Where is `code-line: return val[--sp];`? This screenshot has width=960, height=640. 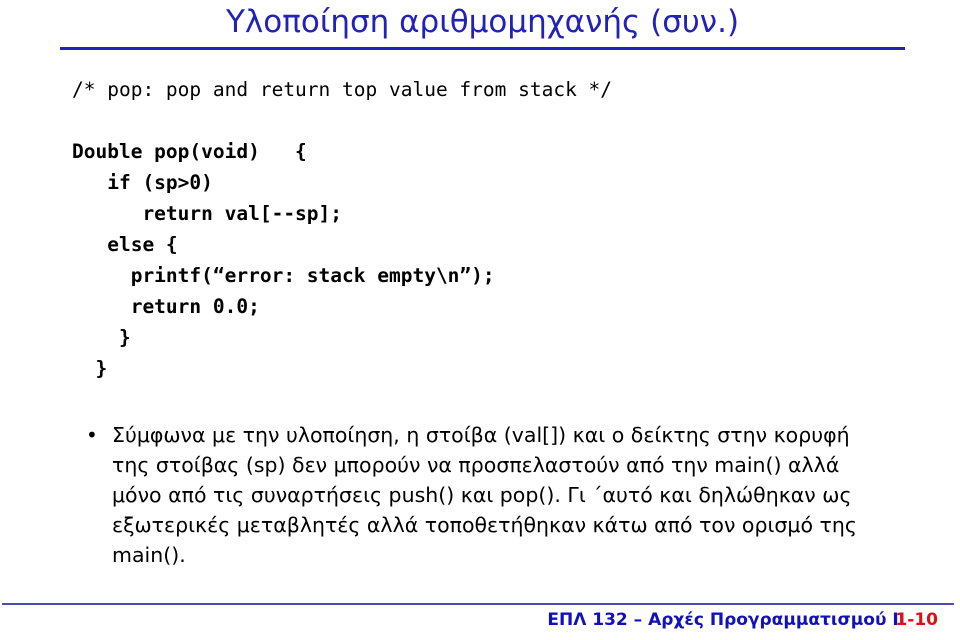 code-line: return val[--sp]; is located at coordinates (207, 213).